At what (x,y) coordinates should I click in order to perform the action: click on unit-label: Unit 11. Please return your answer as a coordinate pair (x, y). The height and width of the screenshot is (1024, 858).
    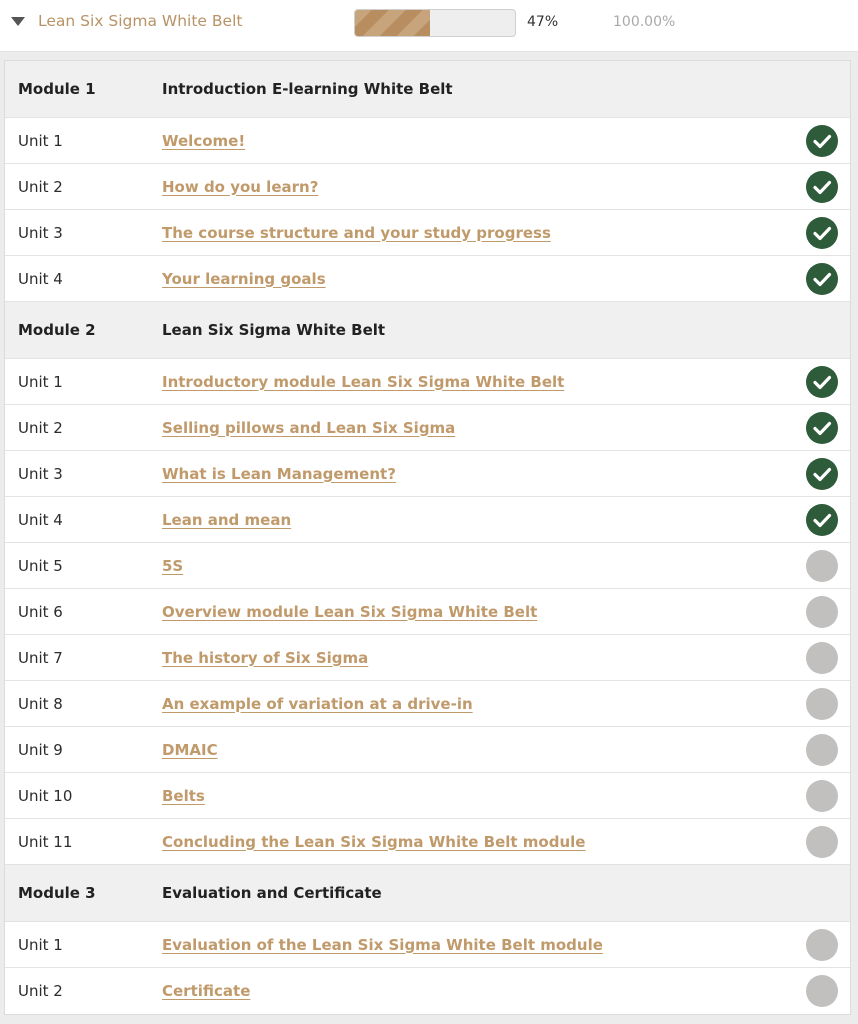
    Looking at the image, I should click on (45, 841).